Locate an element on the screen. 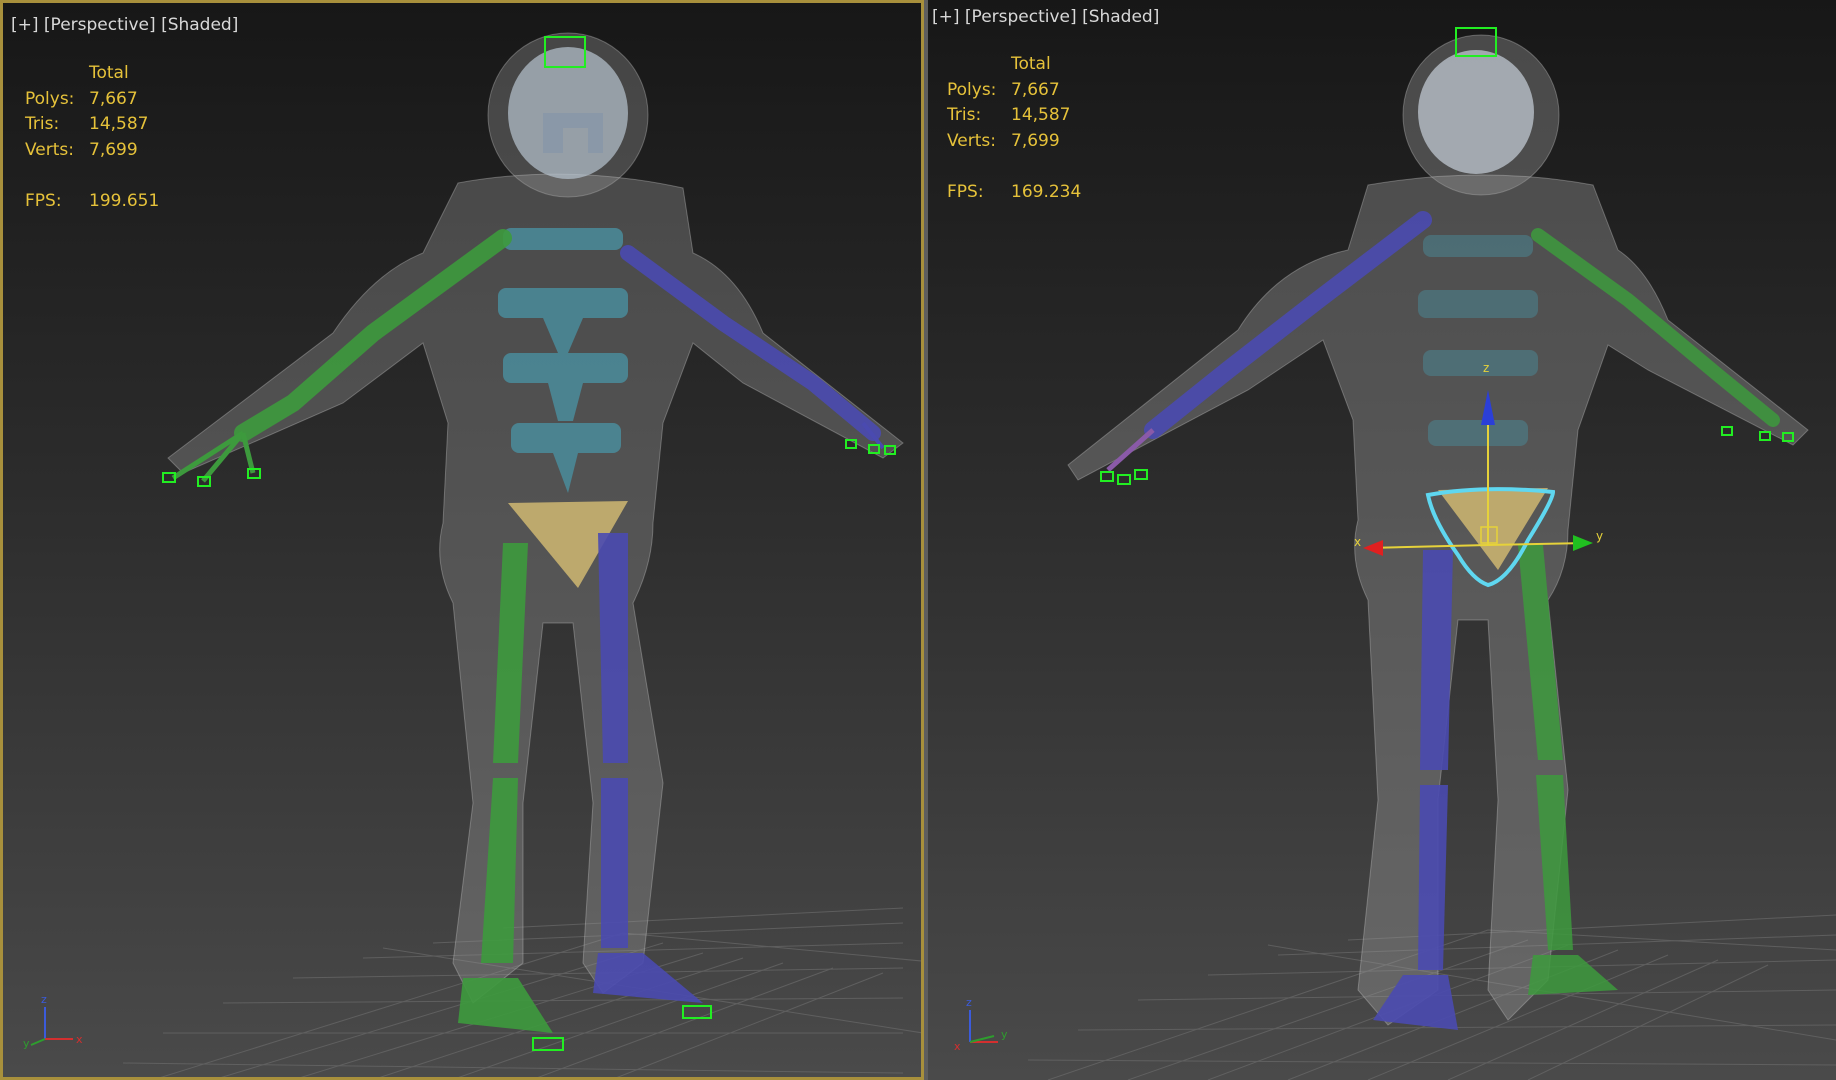 This screenshot has height=1080, width=1836. fps-value: 169.234 is located at coordinates (1046, 191).